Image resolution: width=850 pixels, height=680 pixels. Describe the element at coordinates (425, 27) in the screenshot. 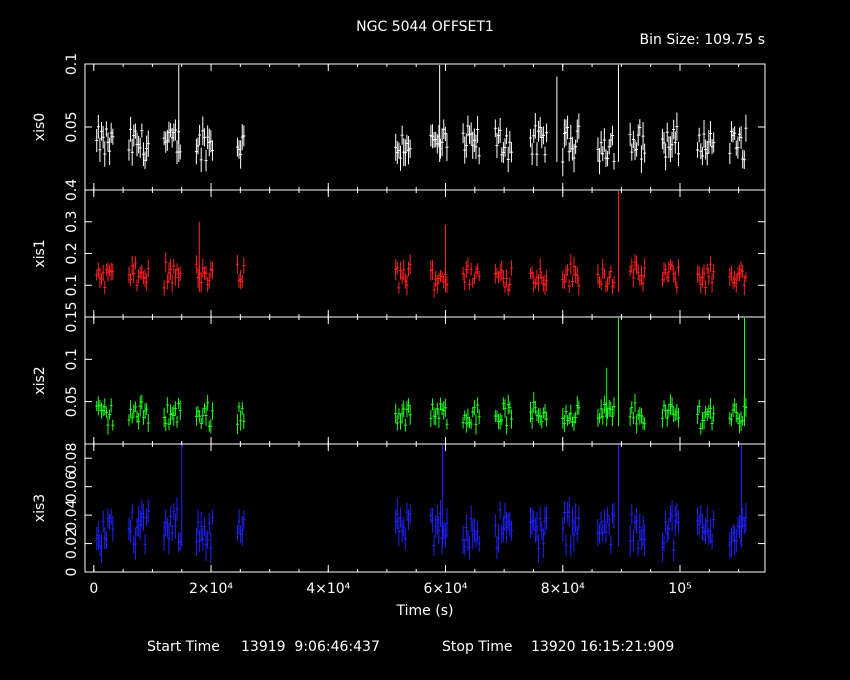

I see `chart-title: NGC 5044 OFFSET1` at that location.